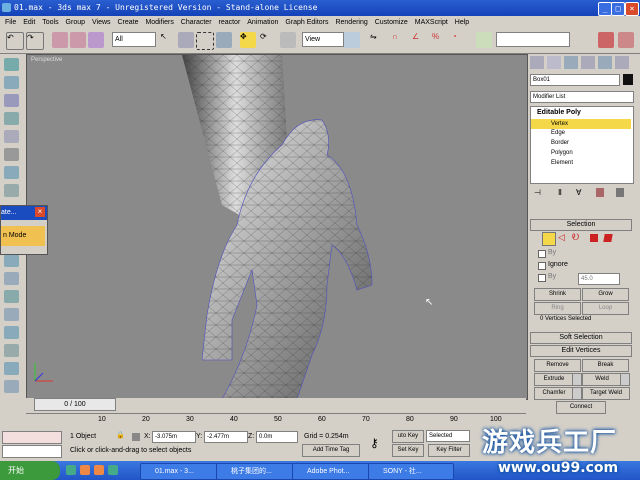 Image resolution: width=640 pixels, height=480 pixels. I want to click on stack-item-border: Border, so click(560, 143).